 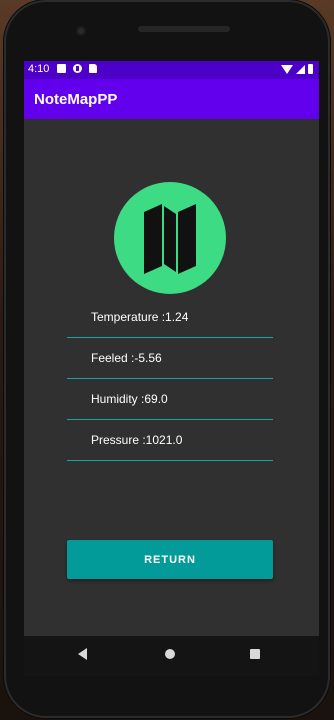 I want to click on temperature-label: Temperature :1.24, so click(x=140, y=317).